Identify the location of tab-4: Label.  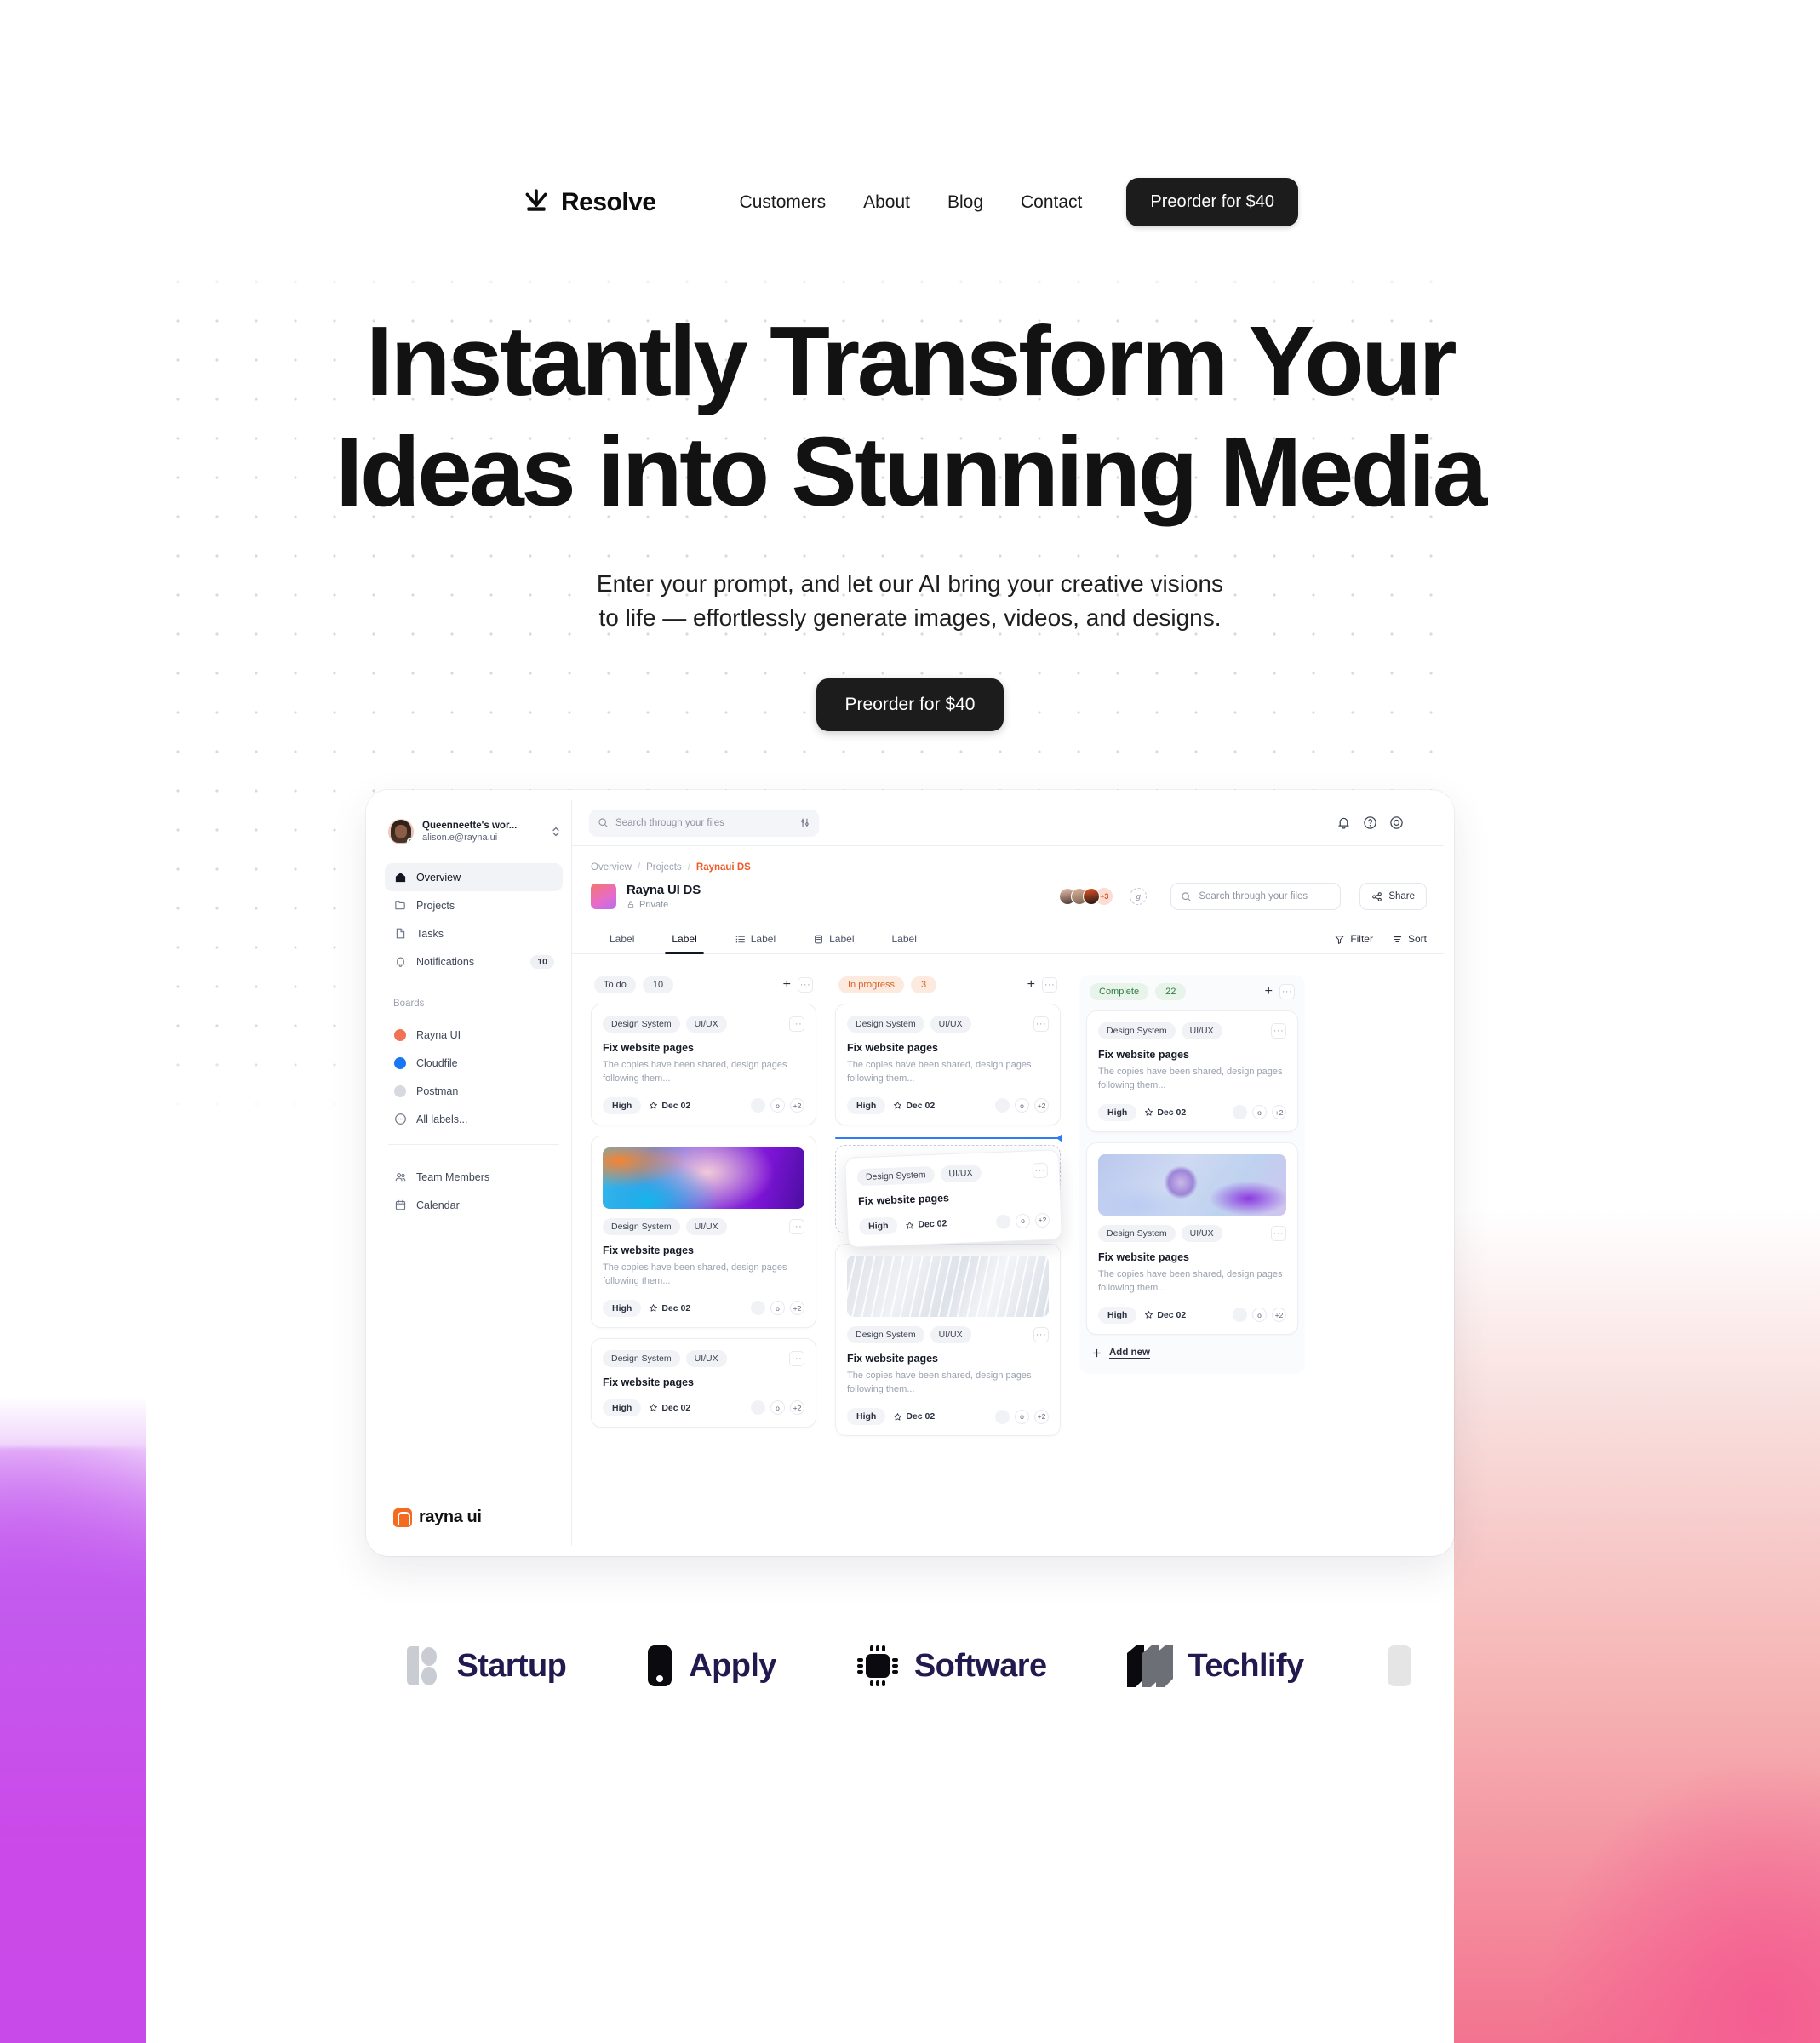
(833, 940).